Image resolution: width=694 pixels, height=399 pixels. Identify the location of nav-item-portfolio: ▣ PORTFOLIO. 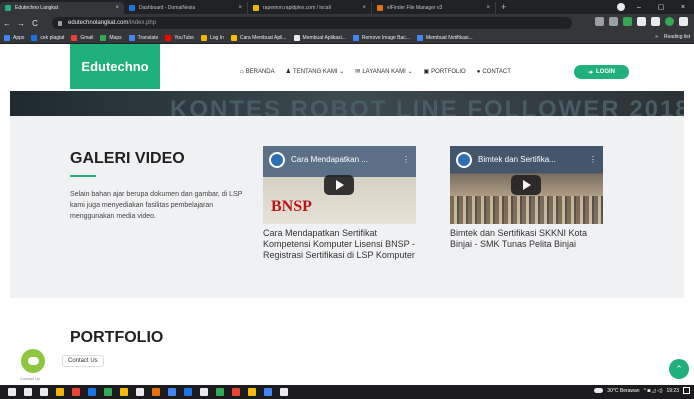
(444, 72).